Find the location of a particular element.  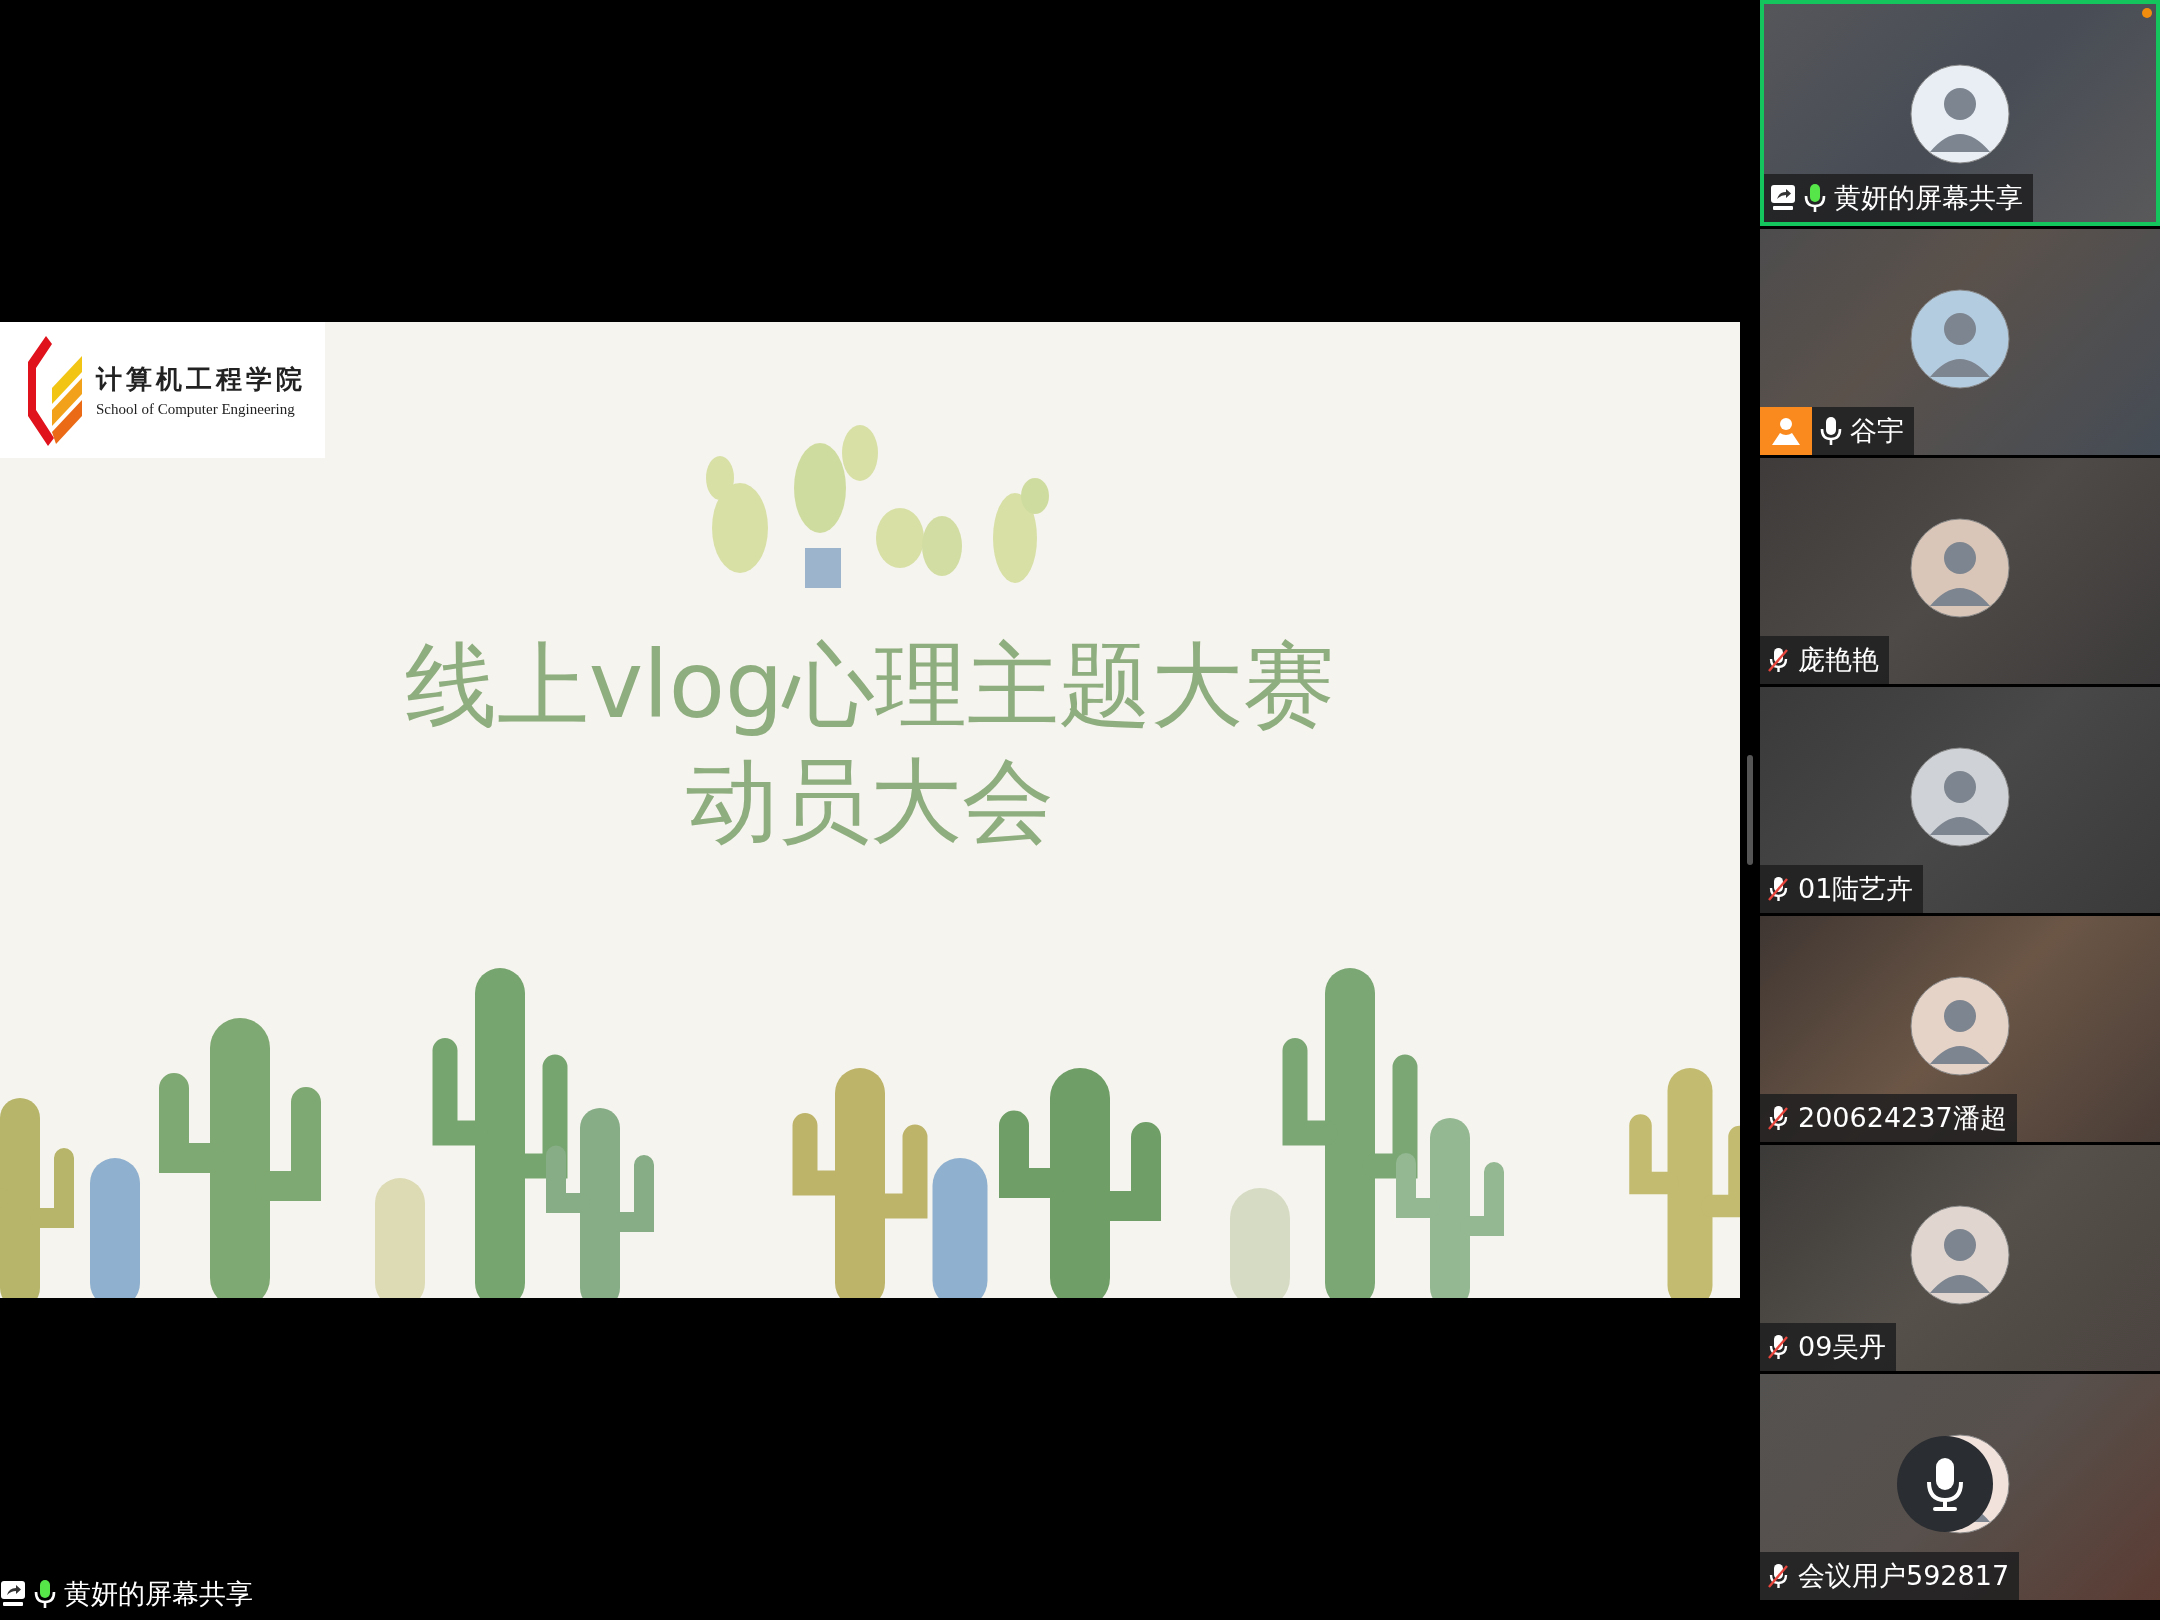

participant-tile: 200624237潘超 is located at coordinates (1960, 1029).